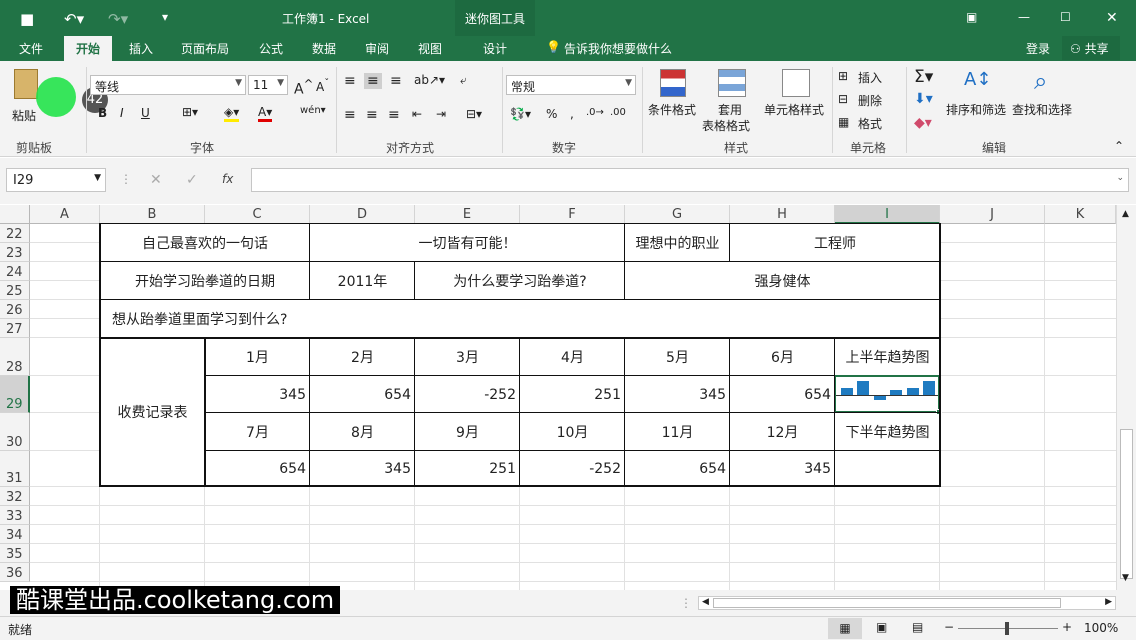 The height and width of the screenshot is (640, 1136). I want to click on cell-d22: 一切皆有可能！, so click(467, 243).